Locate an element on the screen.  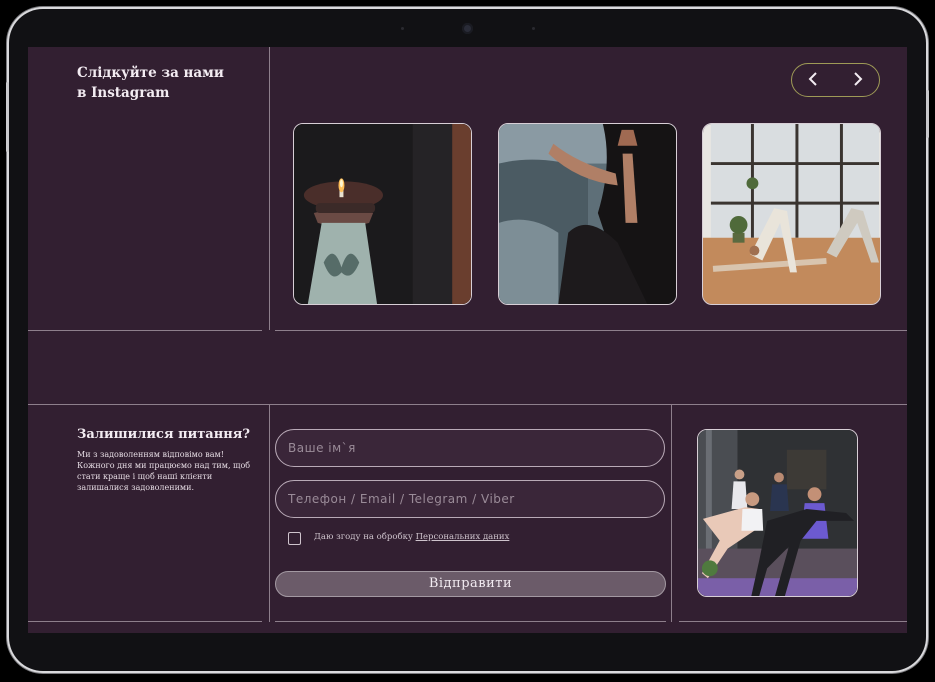
carousel-nav is located at coordinates (835, 80).